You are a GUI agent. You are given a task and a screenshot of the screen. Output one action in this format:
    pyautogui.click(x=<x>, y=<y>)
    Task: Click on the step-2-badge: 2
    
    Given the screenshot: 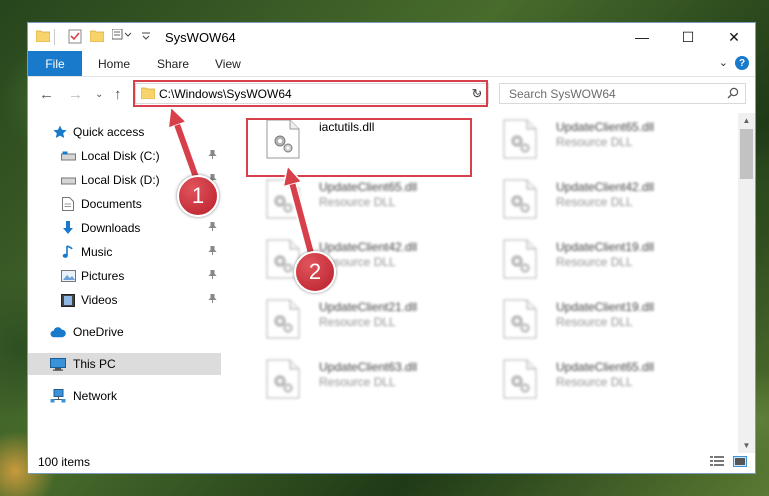 What is the action you would take?
    pyautogui.click(x=315, y=272)
    